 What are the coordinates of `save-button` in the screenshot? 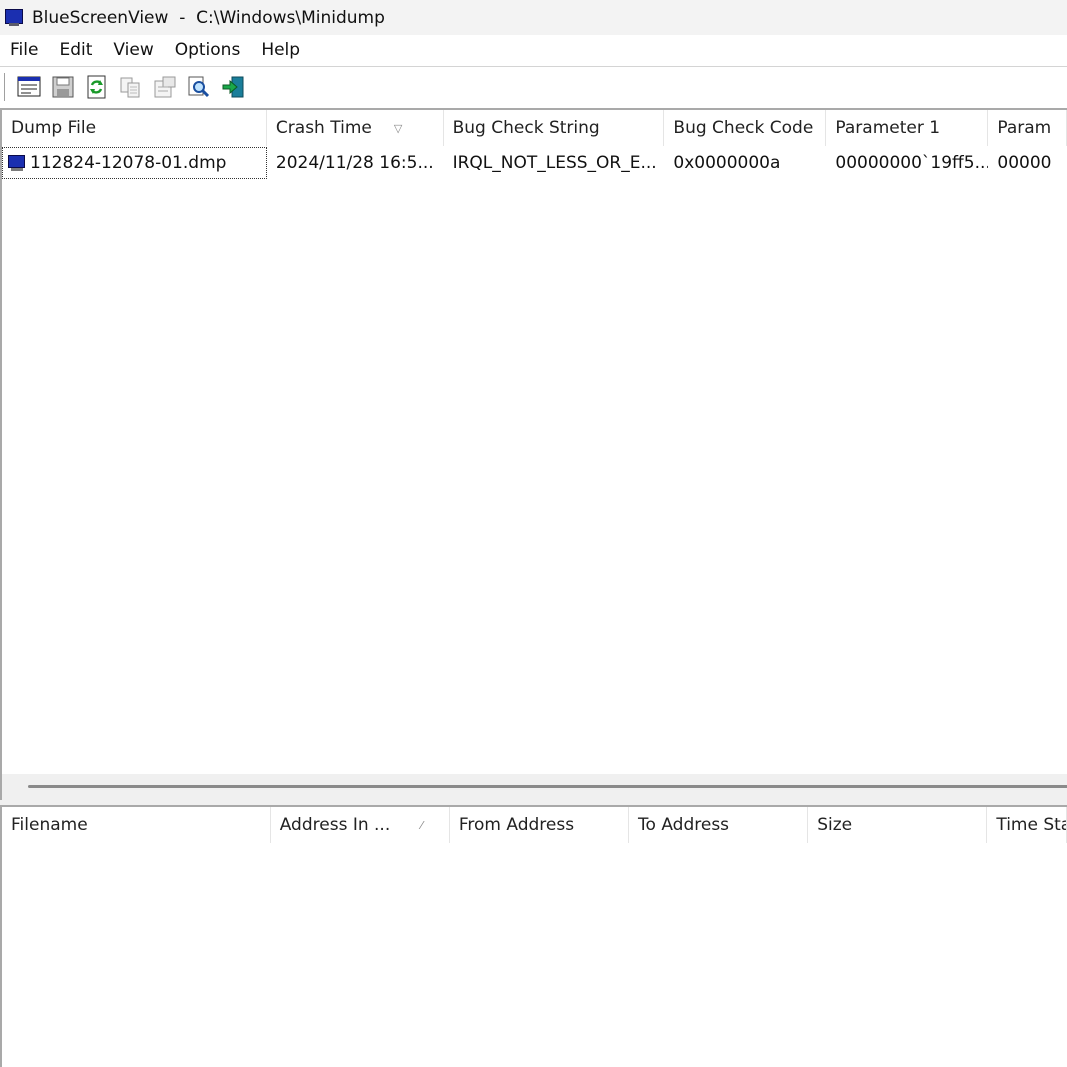 It's located at (63, 87).